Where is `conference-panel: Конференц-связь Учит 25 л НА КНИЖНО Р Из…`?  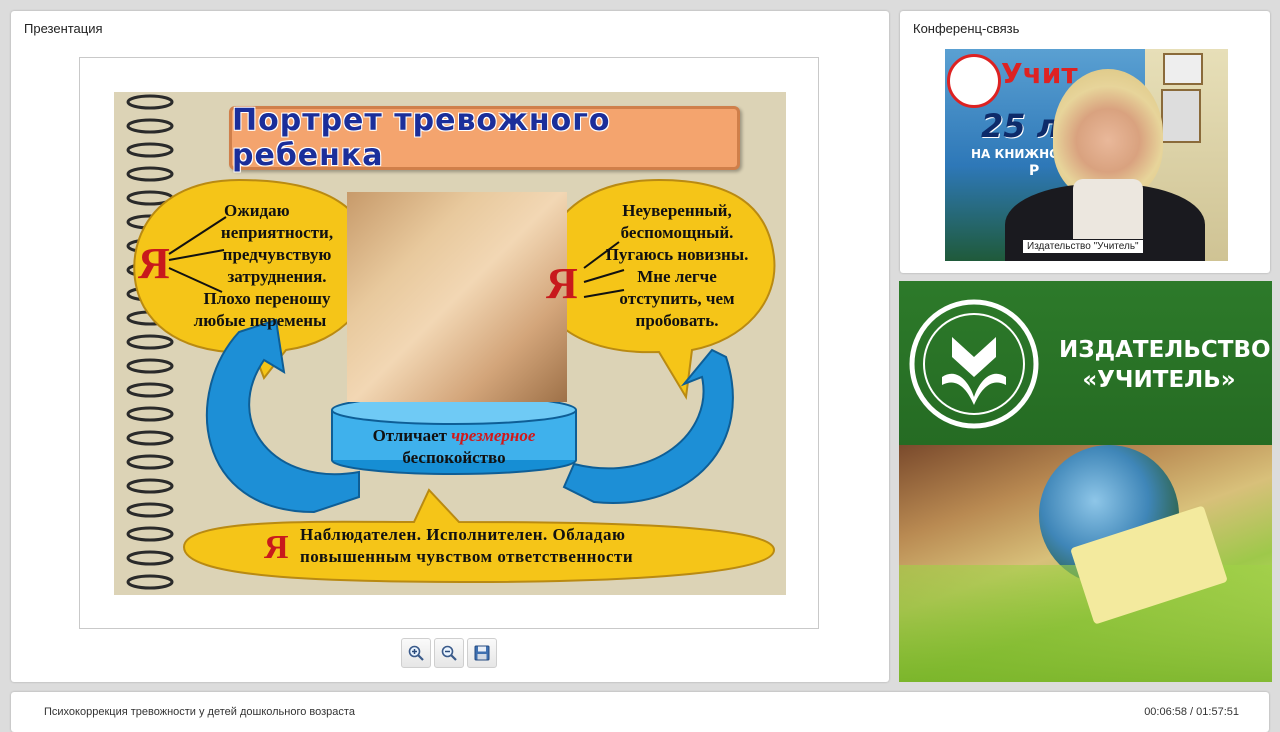
conference-panel: Конференц-связь Учит 25 л НА КНИЖНО Р Из… is located at coordinates (1085, 142).